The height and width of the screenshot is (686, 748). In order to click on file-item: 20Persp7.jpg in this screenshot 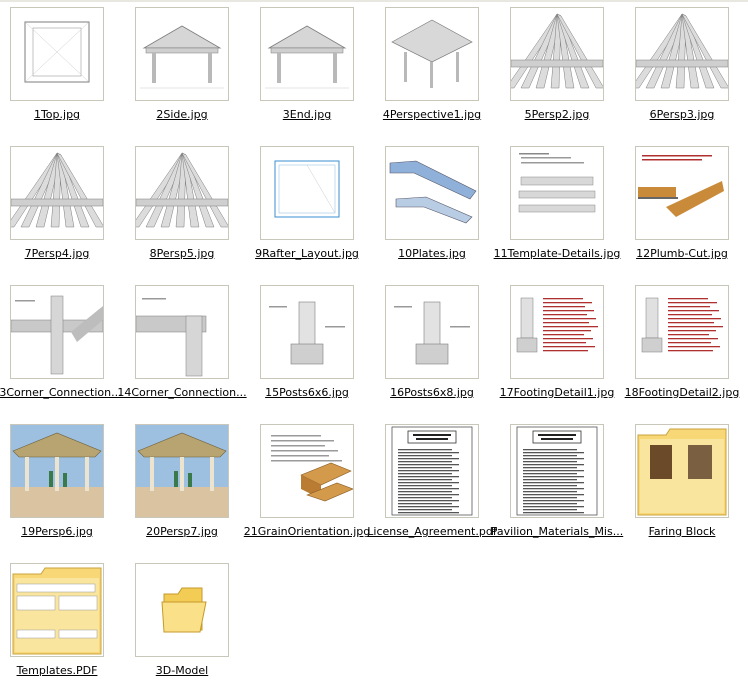, I will do `click(182, 482)`.